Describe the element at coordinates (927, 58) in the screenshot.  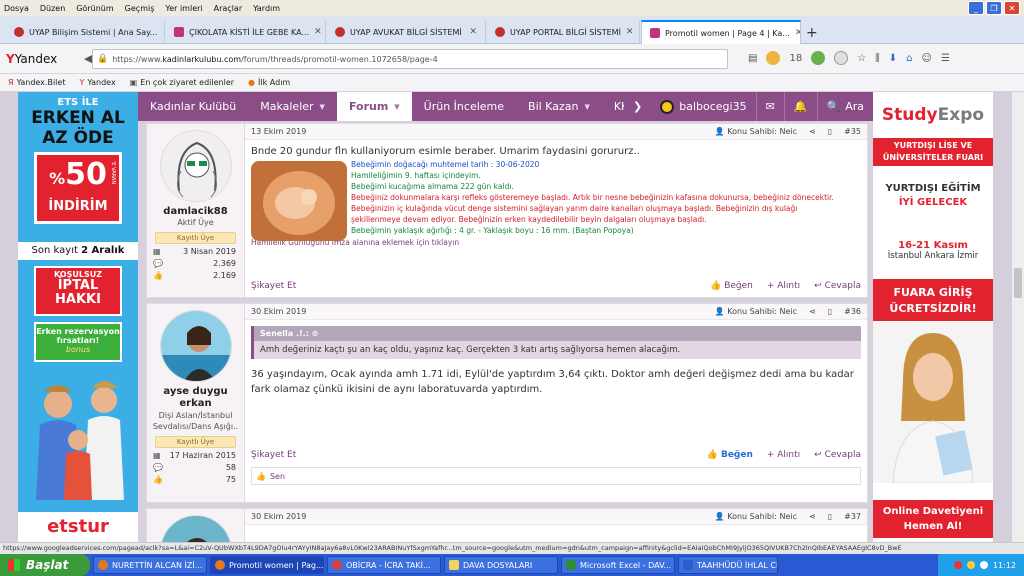
I see `sync-icon: ☺` at that location.